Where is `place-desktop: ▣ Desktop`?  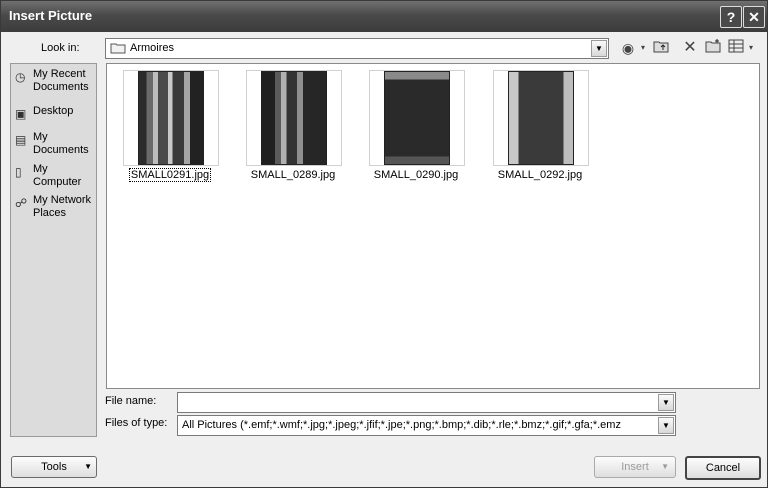 place-desktop: ▣ Desktop is located at coordinates (54, 113).